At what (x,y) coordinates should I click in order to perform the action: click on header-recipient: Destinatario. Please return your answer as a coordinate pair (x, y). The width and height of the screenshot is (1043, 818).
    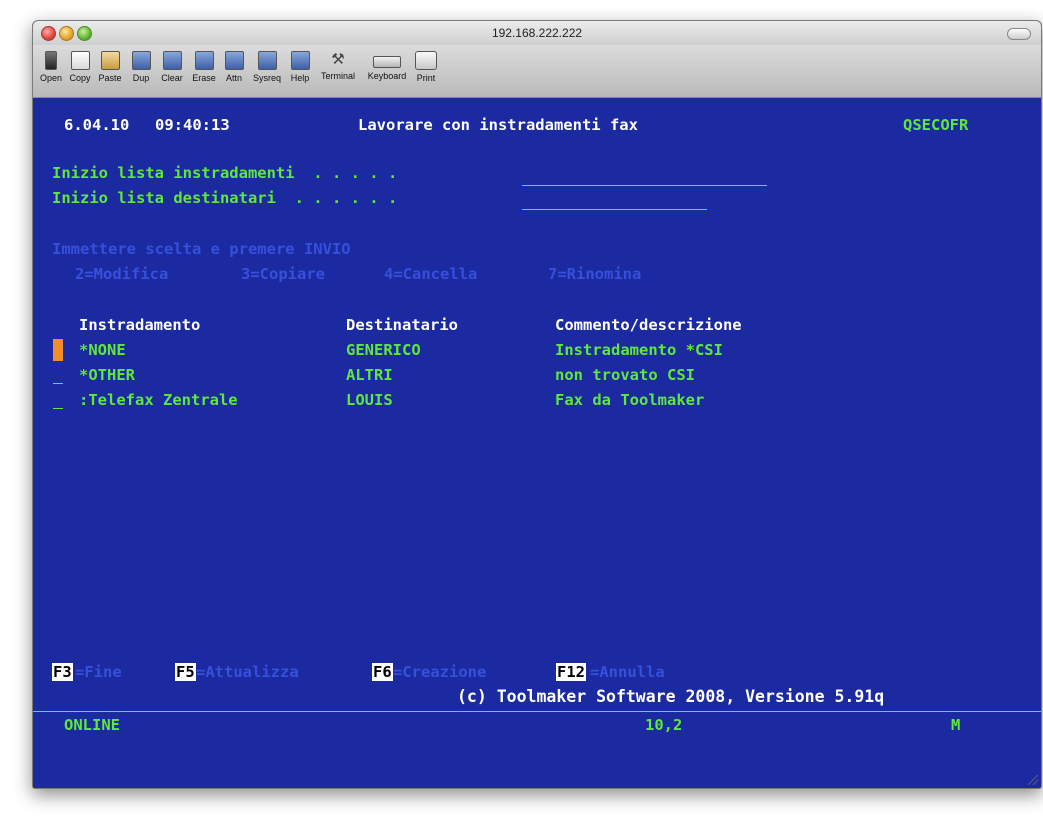
    Looking at the image, I should click on (402, 325).